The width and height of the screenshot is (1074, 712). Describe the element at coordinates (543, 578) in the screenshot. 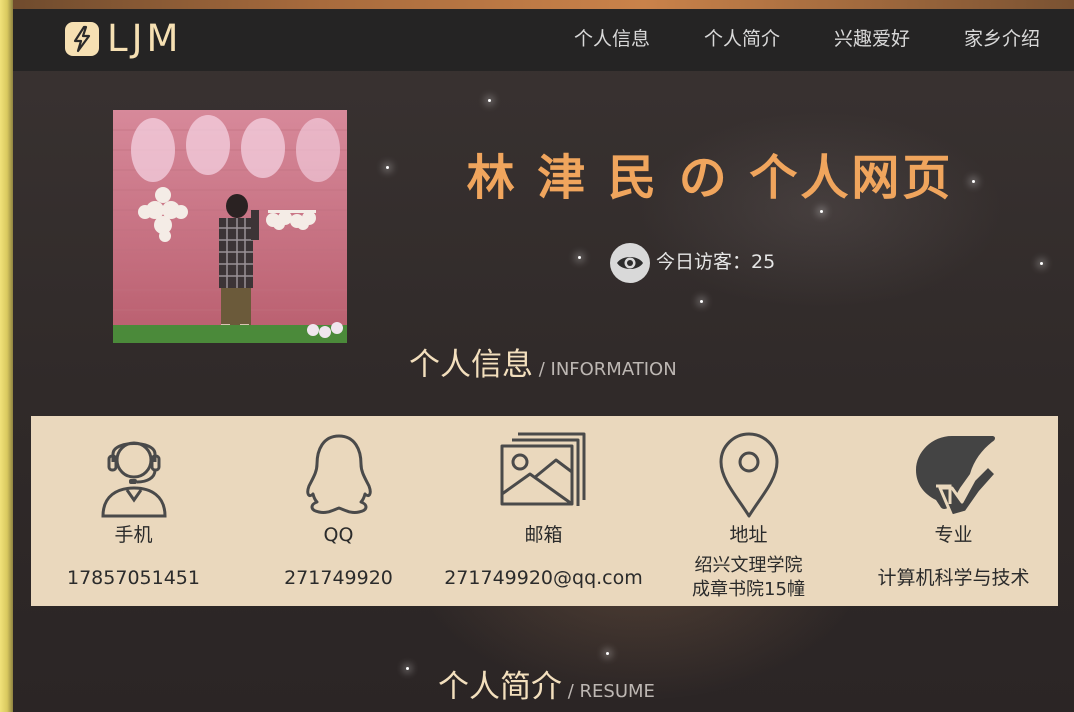

I see `info-value-email: 271749920@qq.com` at that location.